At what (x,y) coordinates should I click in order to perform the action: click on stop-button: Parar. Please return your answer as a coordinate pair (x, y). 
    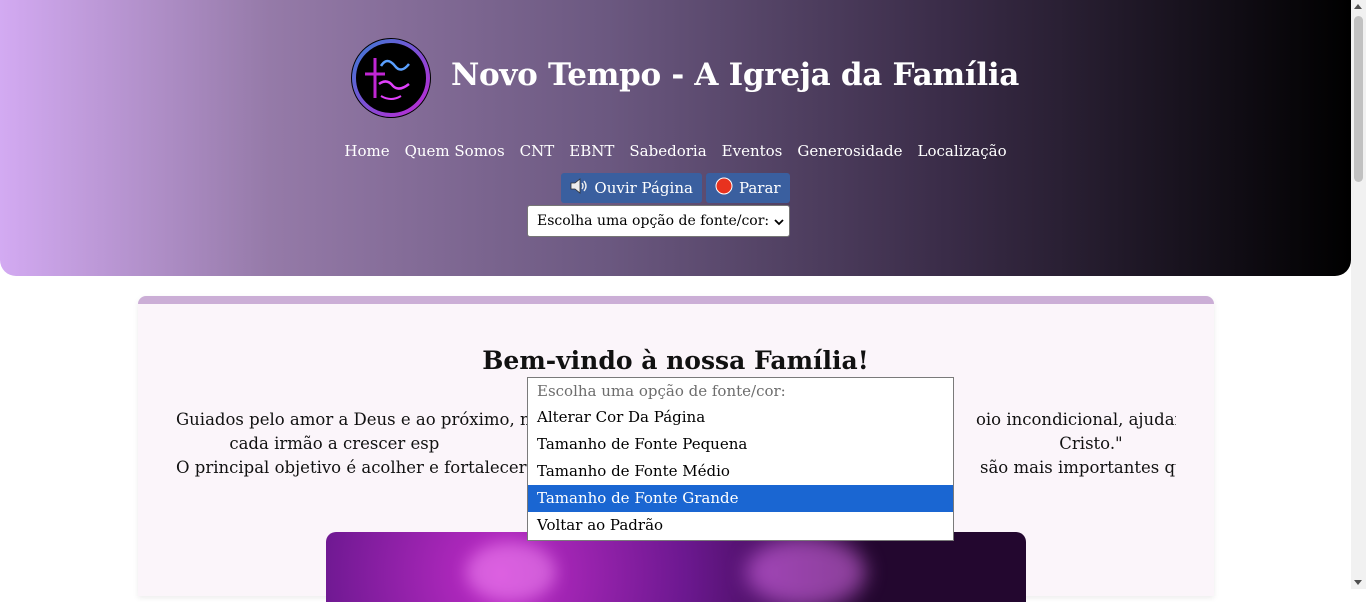
    Looking at the image, I should click on (747, 188).